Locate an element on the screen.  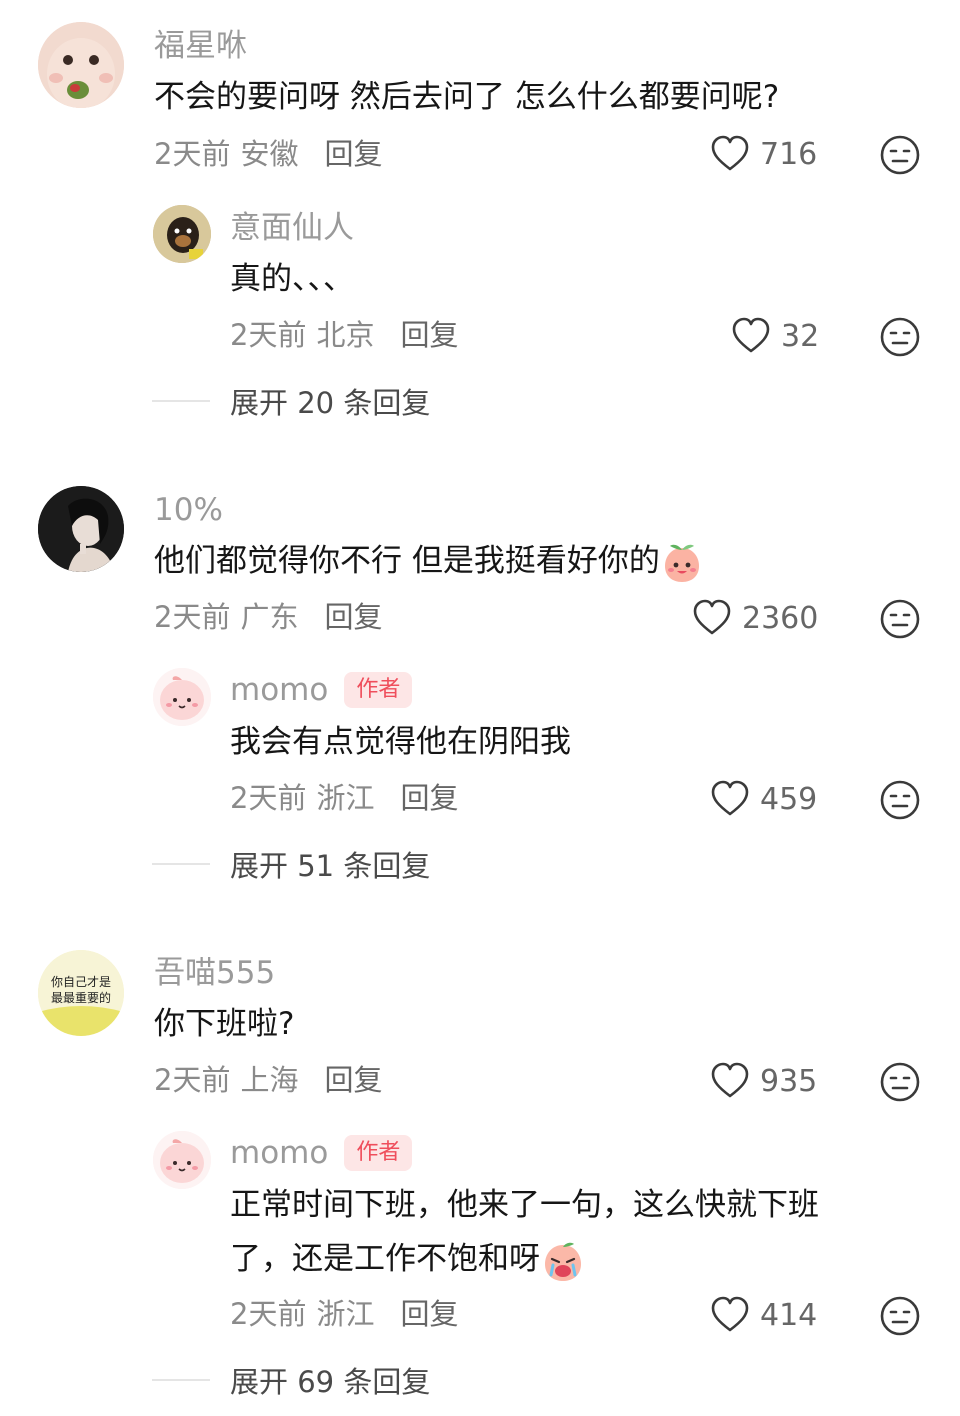
comment-text: 你下班啦? is located at coordinates (224, 1024).